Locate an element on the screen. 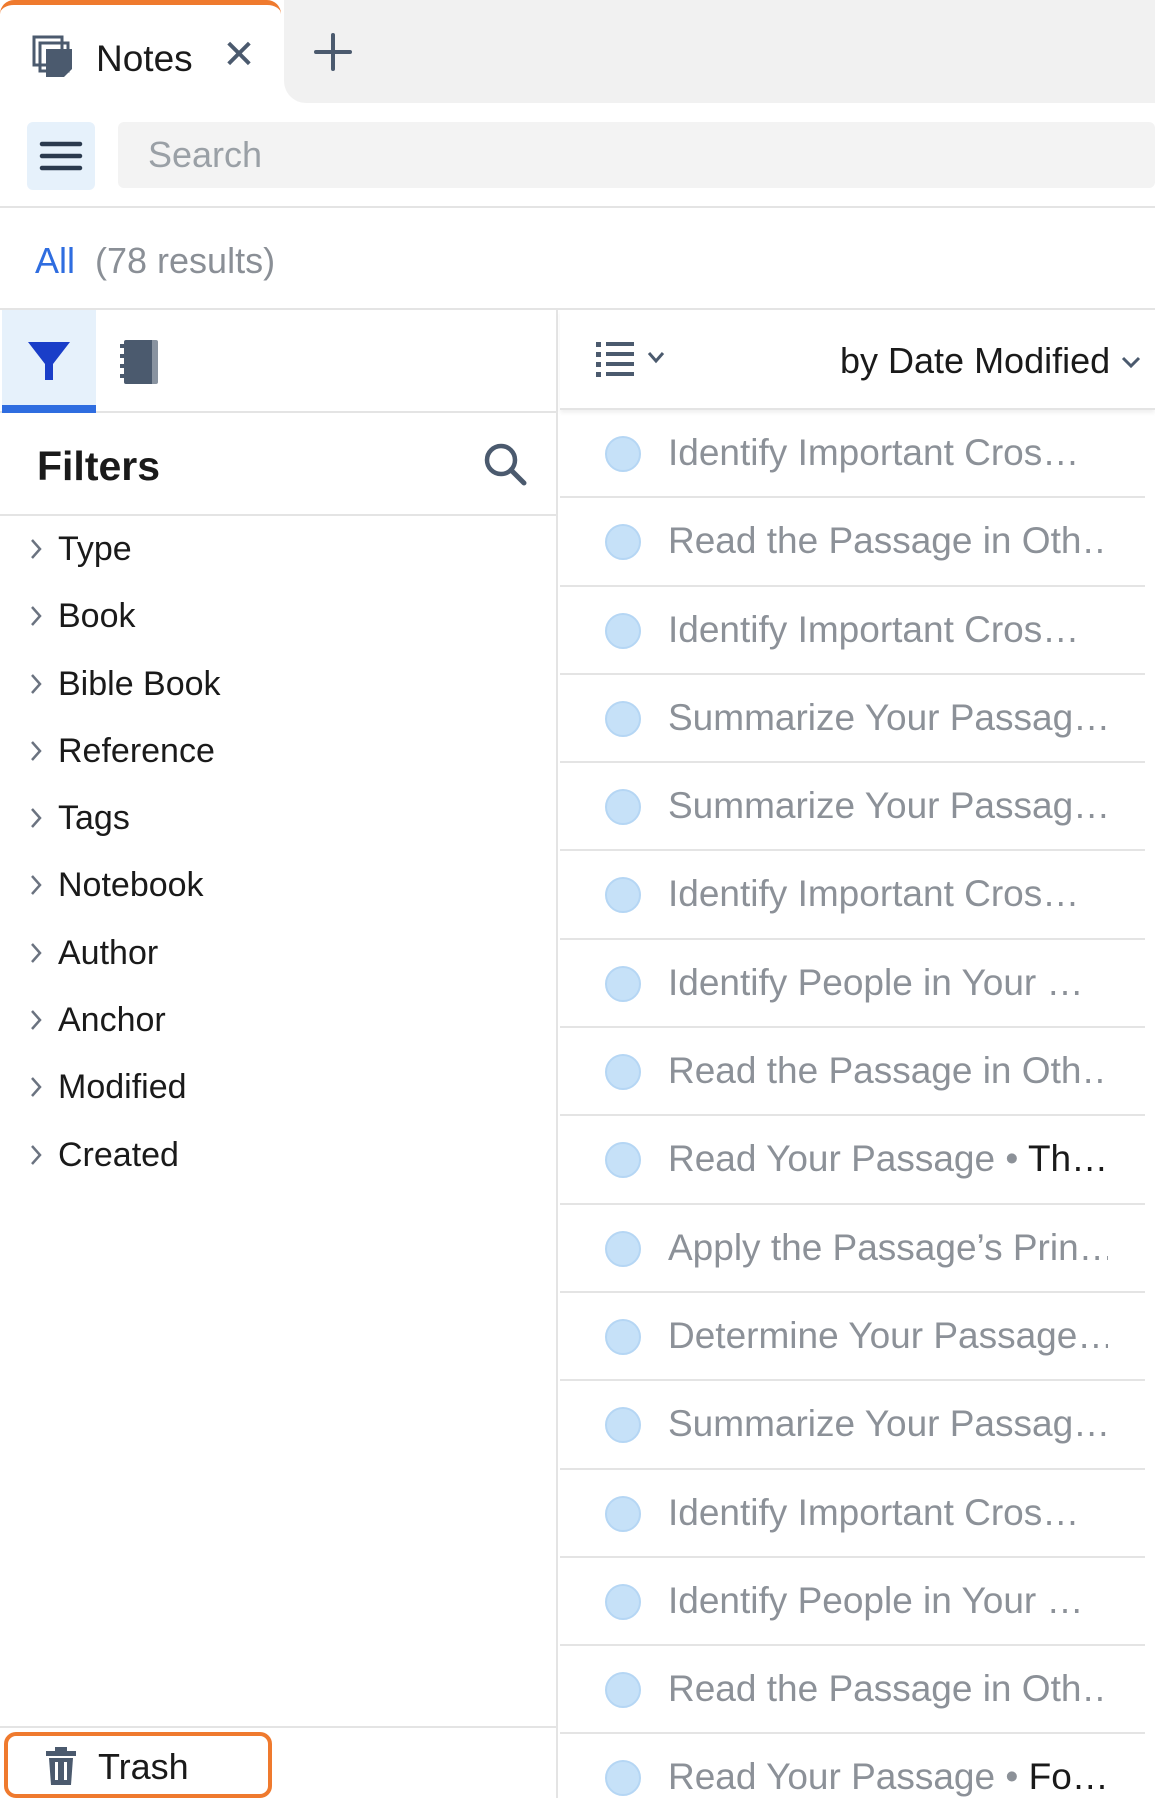 The height and width of the screenshot is (1798, 1155). menu-button is located at coordinates (61, 156).